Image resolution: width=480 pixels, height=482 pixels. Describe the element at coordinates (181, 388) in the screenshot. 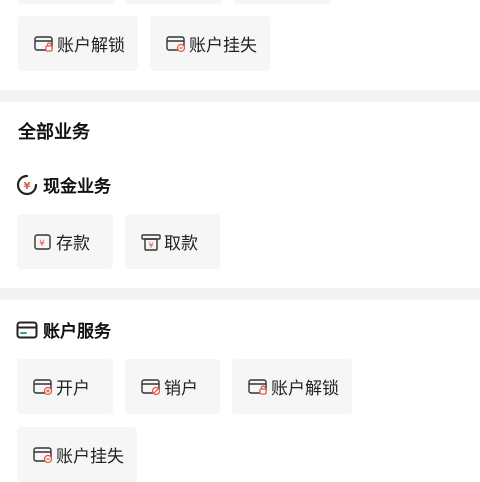

I see `tile-label: 销户` at that location.